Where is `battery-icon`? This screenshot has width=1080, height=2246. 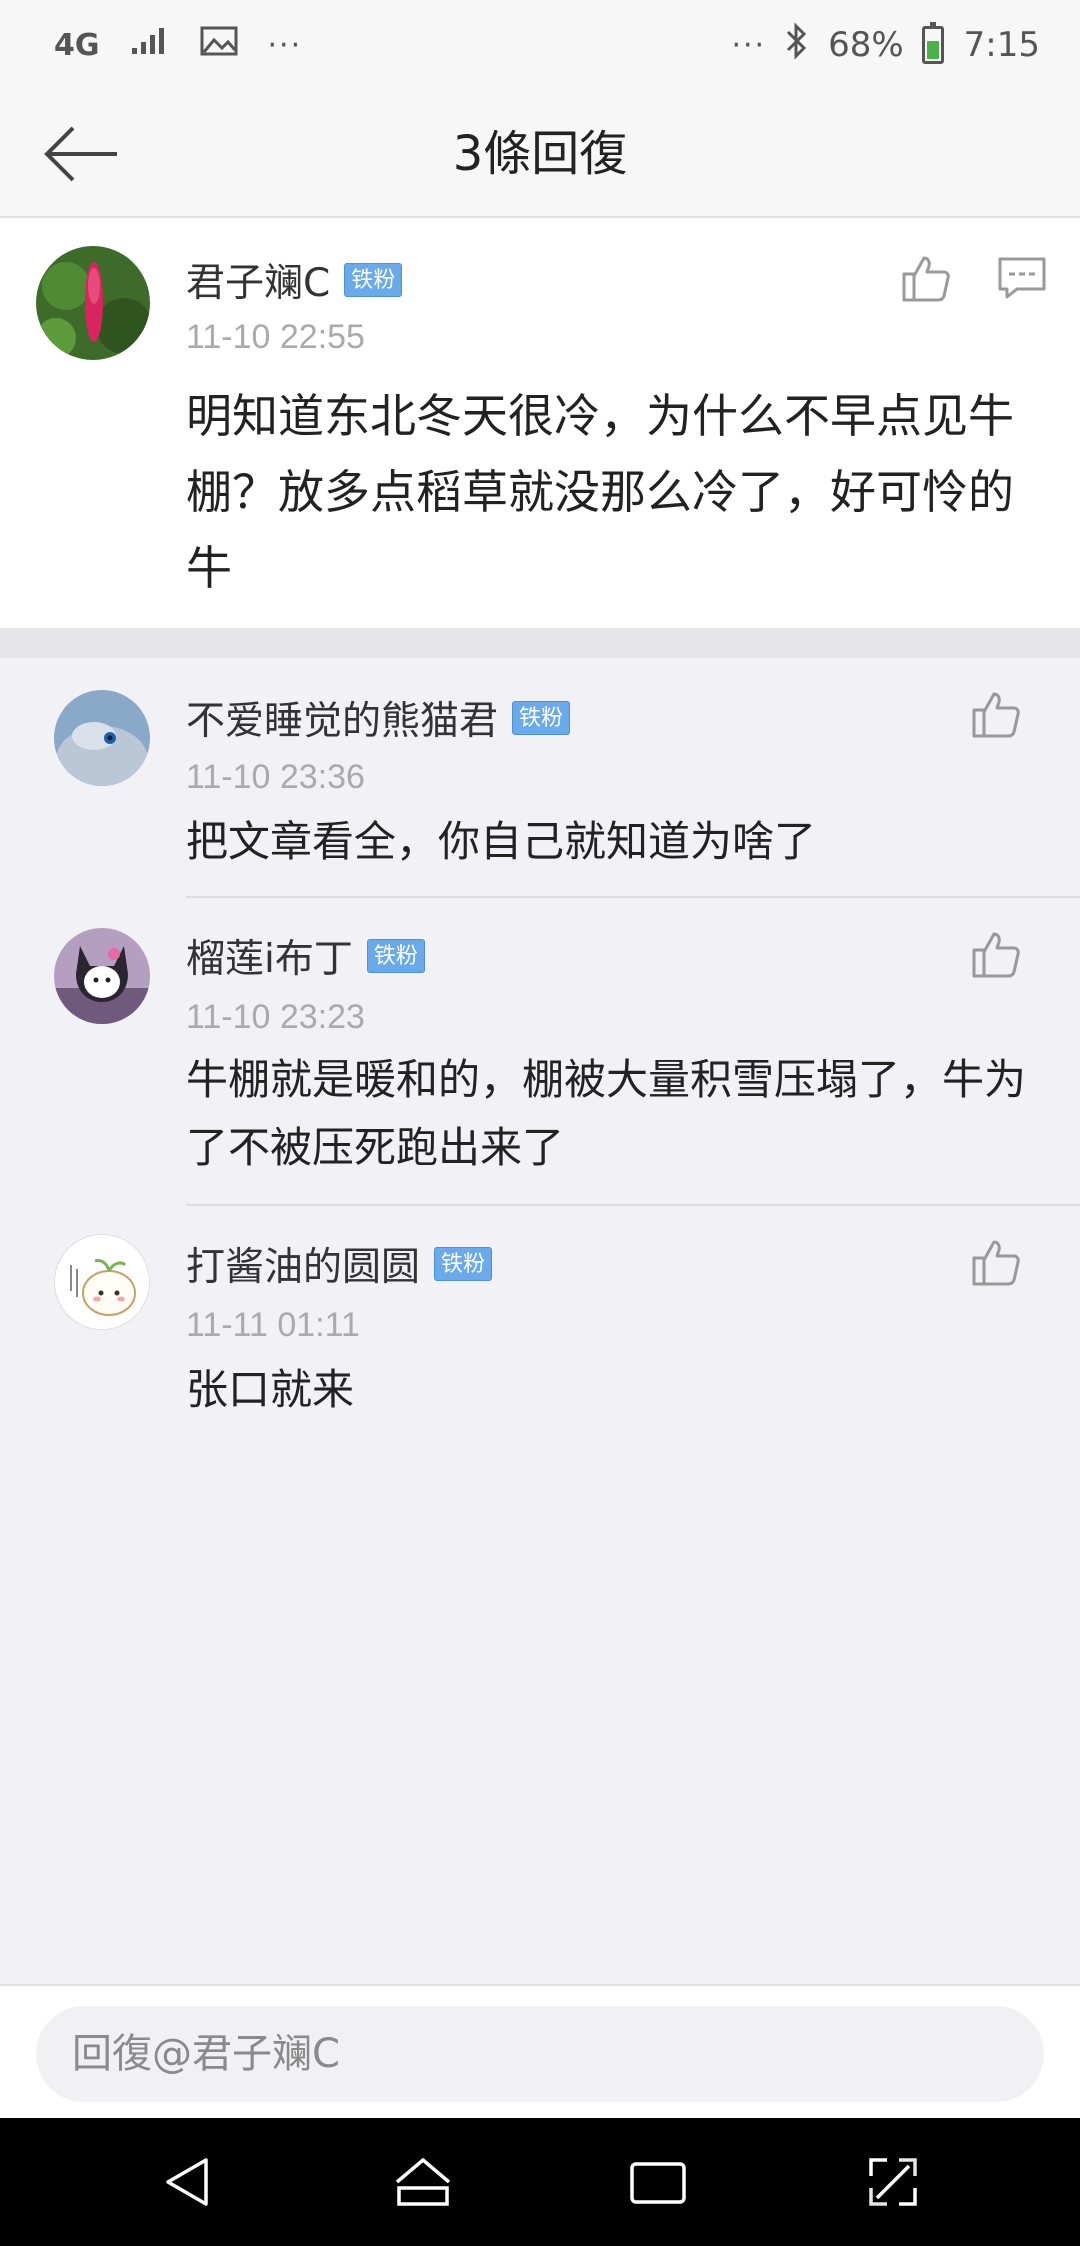
battery-icon is located at coordinates (932, 43).